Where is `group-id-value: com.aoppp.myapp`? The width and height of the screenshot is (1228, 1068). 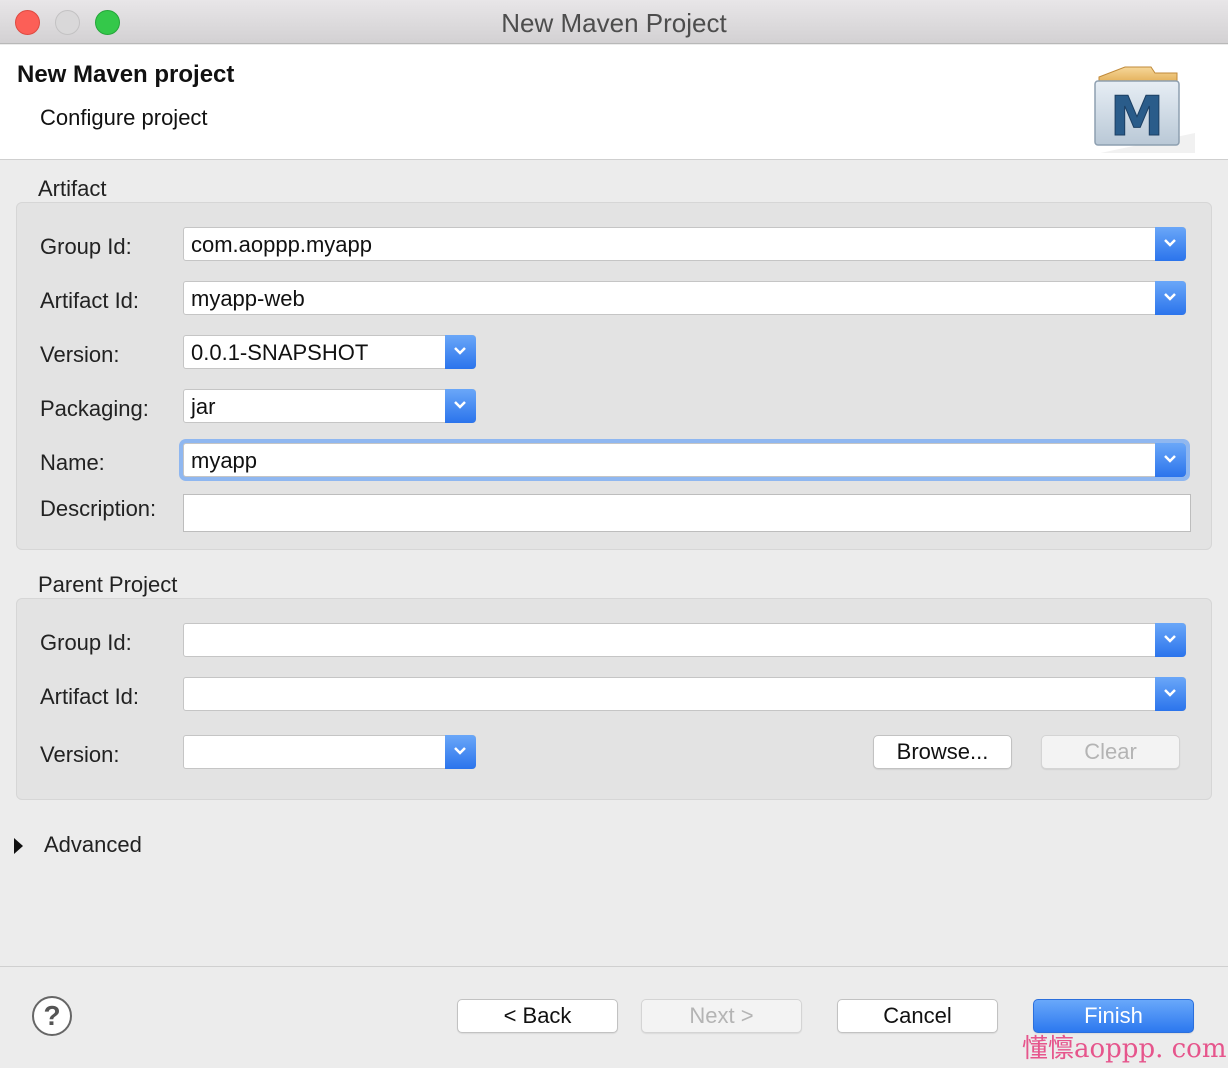 group-id-value: com.aoppp.myapp is located at coordinates (281, 244).